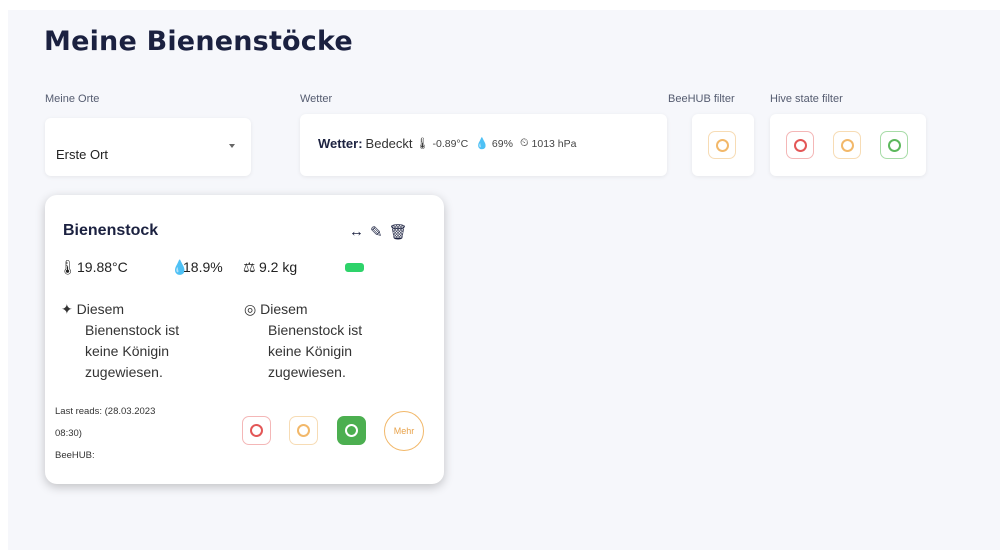  Describe the element at coordinates (130, 434) in the screenshot. I see `last-reads: Last reads: (28.03.2023 08:30) BeeHUB:` at that location.